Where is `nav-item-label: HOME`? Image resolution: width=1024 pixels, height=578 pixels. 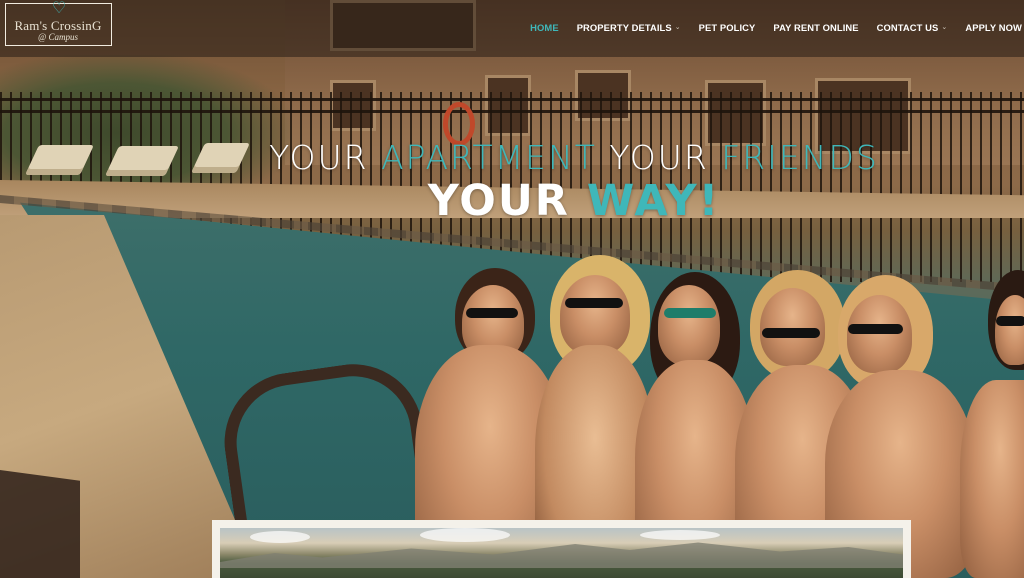 nav-item-label: HOME is located at coordinates (544, 27).